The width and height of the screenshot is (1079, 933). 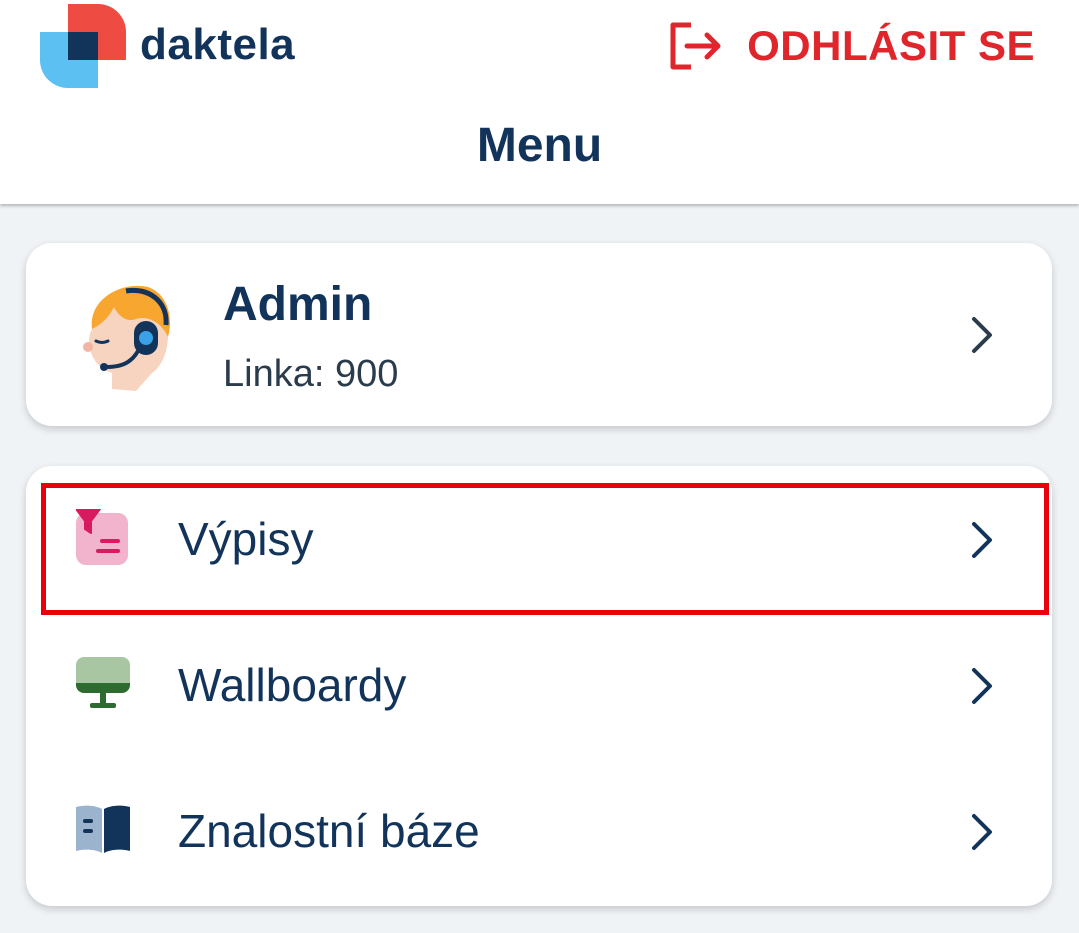 I want to click on menu-item-wallboardy: Wallboardy, so click(x=539, y=685).